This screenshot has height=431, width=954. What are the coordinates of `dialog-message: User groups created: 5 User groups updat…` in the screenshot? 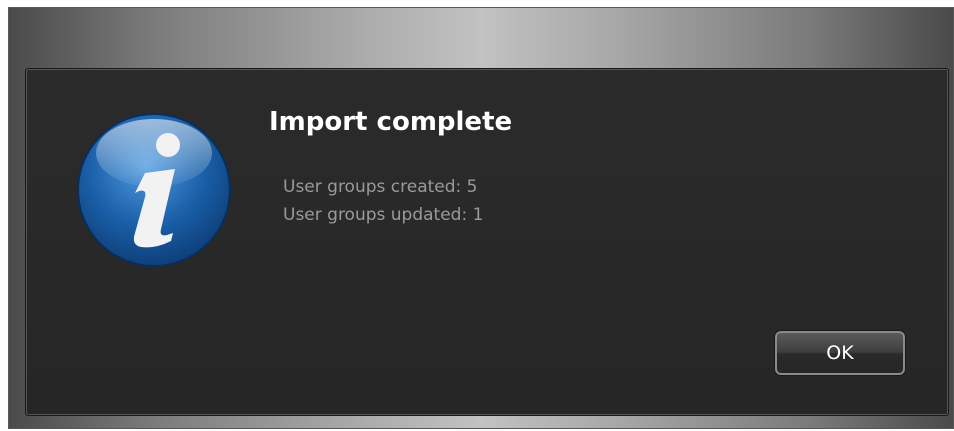 It's located at (383, 201).